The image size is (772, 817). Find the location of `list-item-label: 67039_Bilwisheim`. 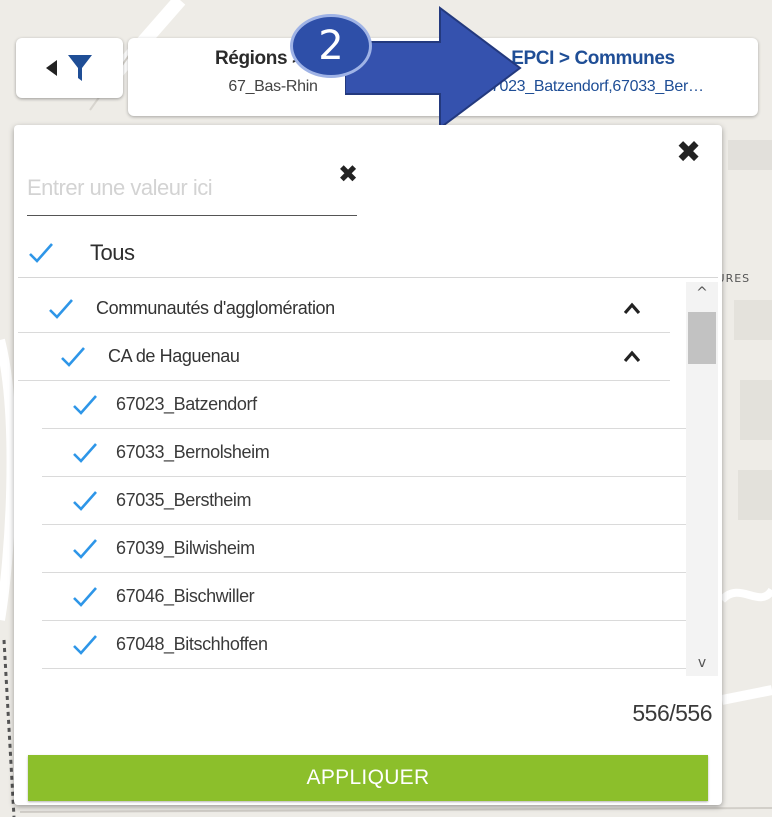

list-item-label: 67039_Bilwisheim is located at coordinates (185, 548).